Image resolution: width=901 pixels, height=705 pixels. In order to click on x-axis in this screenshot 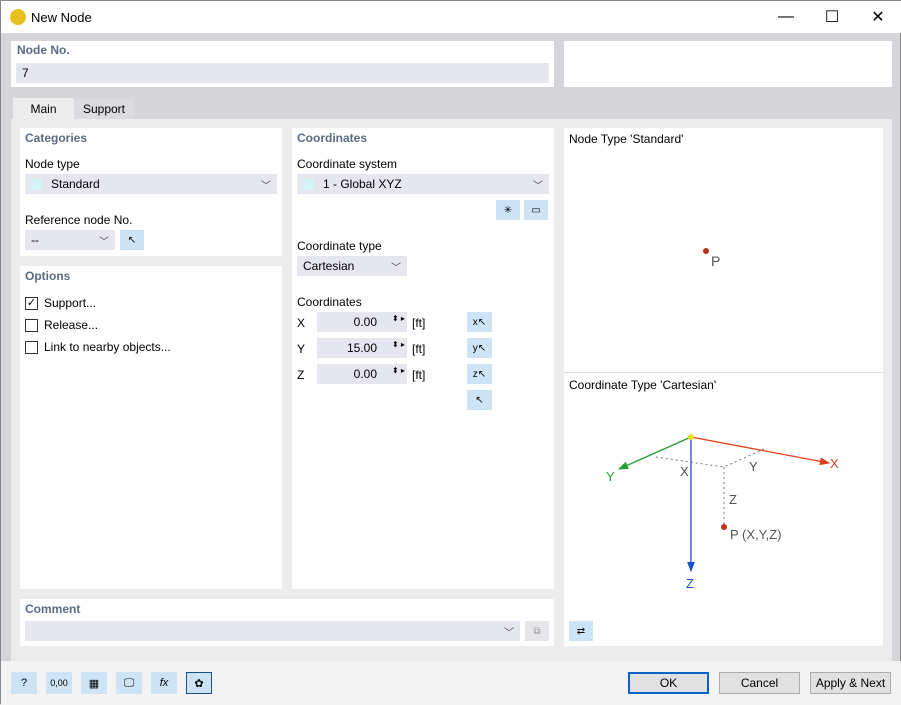, I will do `click(760, 451)`.